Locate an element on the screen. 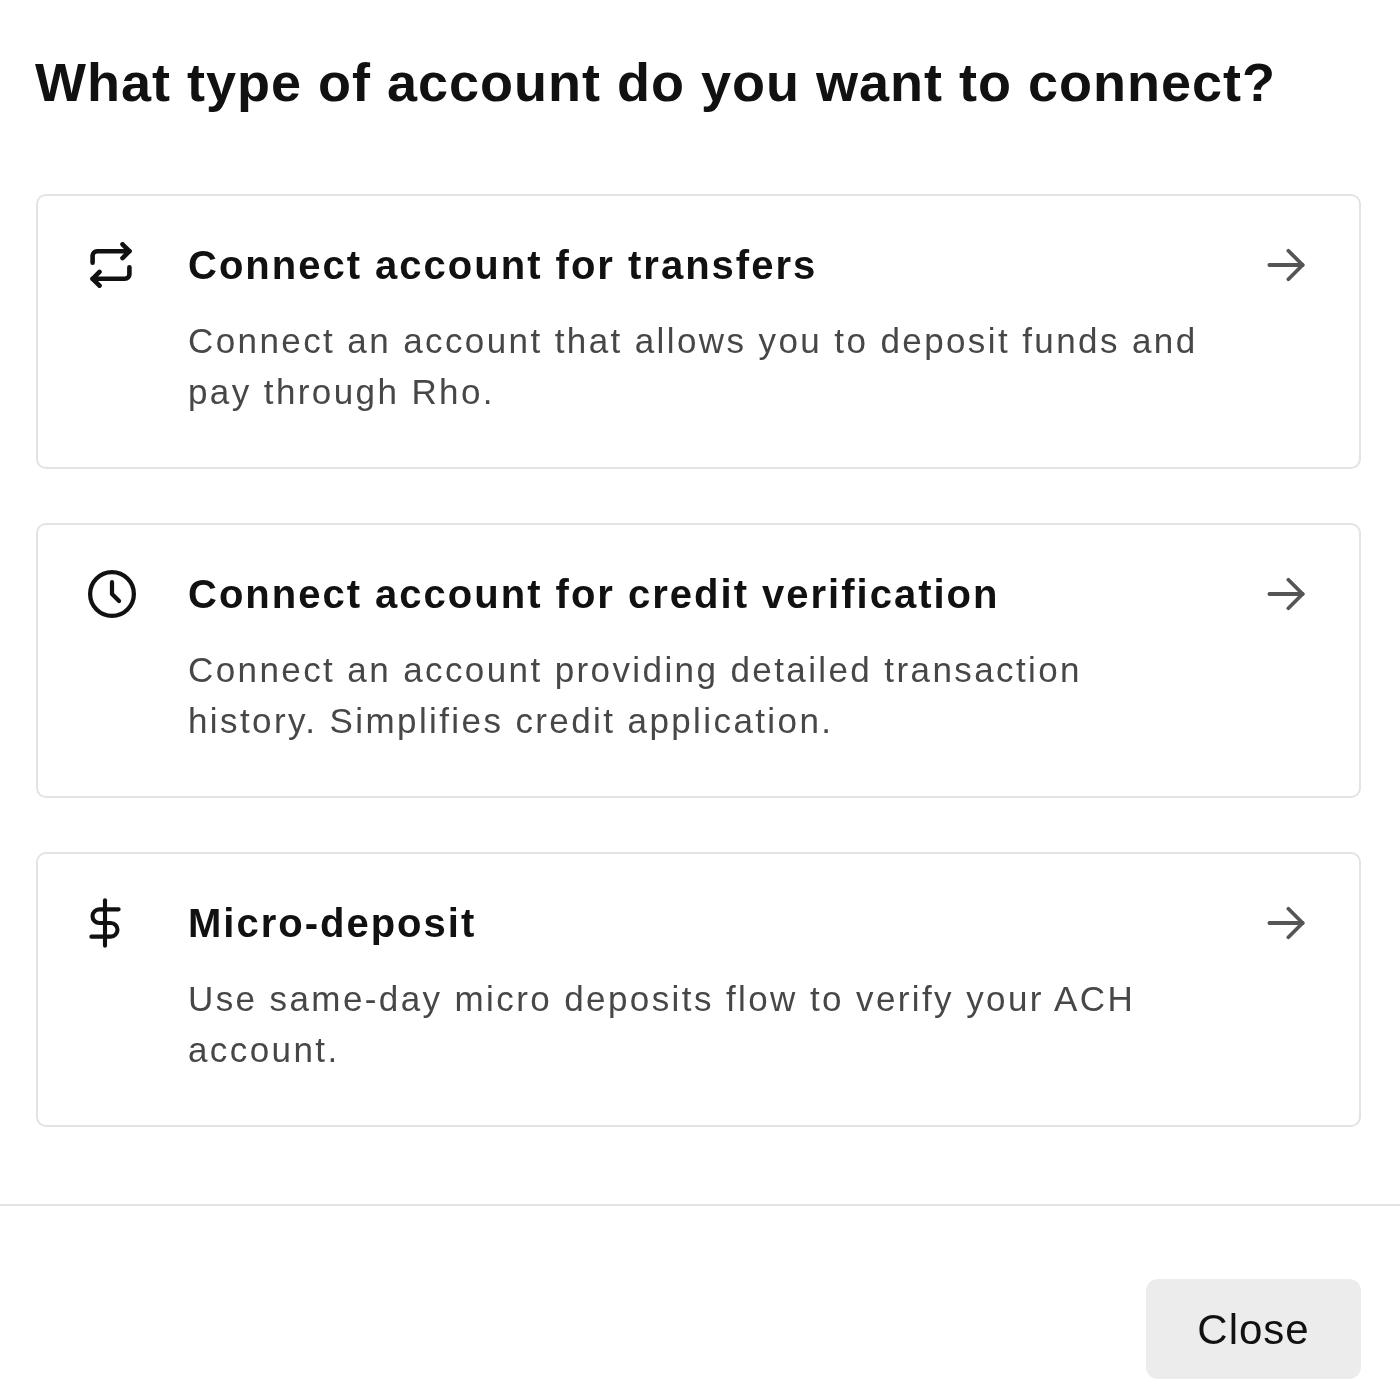 The image size is (1400, 1397). option-title: Connect account for transfers is located at coordinates (503, 265).